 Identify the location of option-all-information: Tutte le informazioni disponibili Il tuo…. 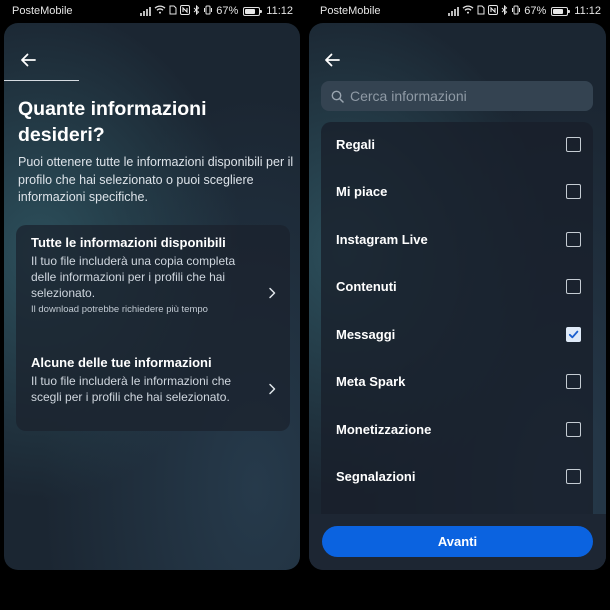
(153, 276).